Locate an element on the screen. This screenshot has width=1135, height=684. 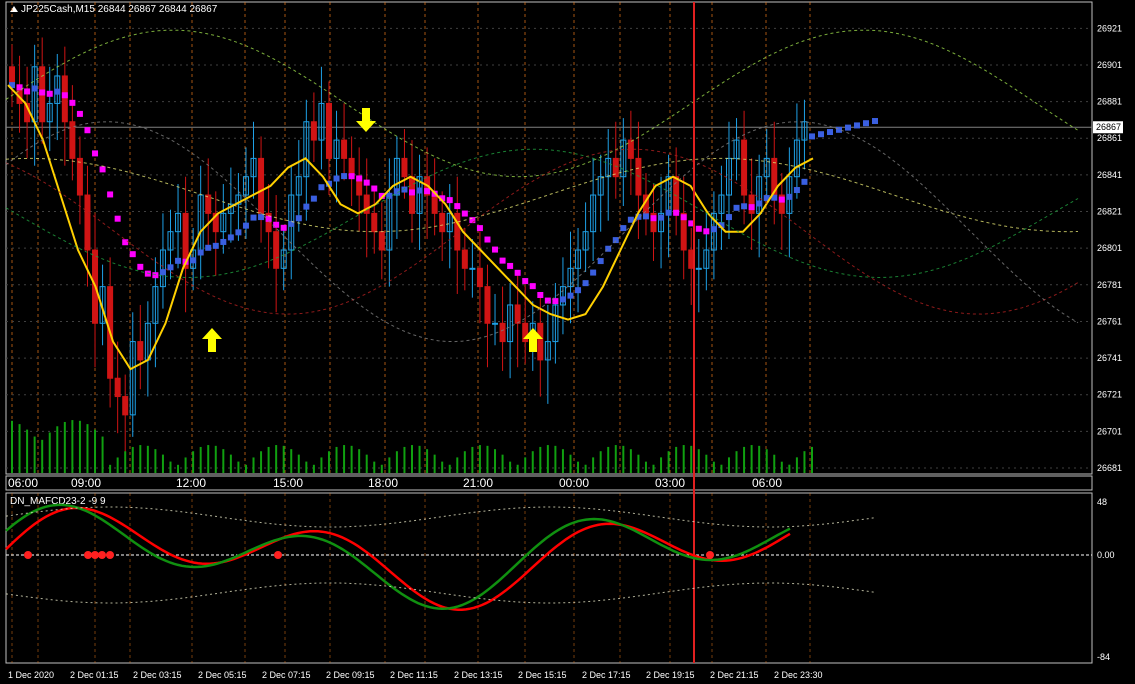
time-axis-label: 21:00 is located at coordinates (478, 483).